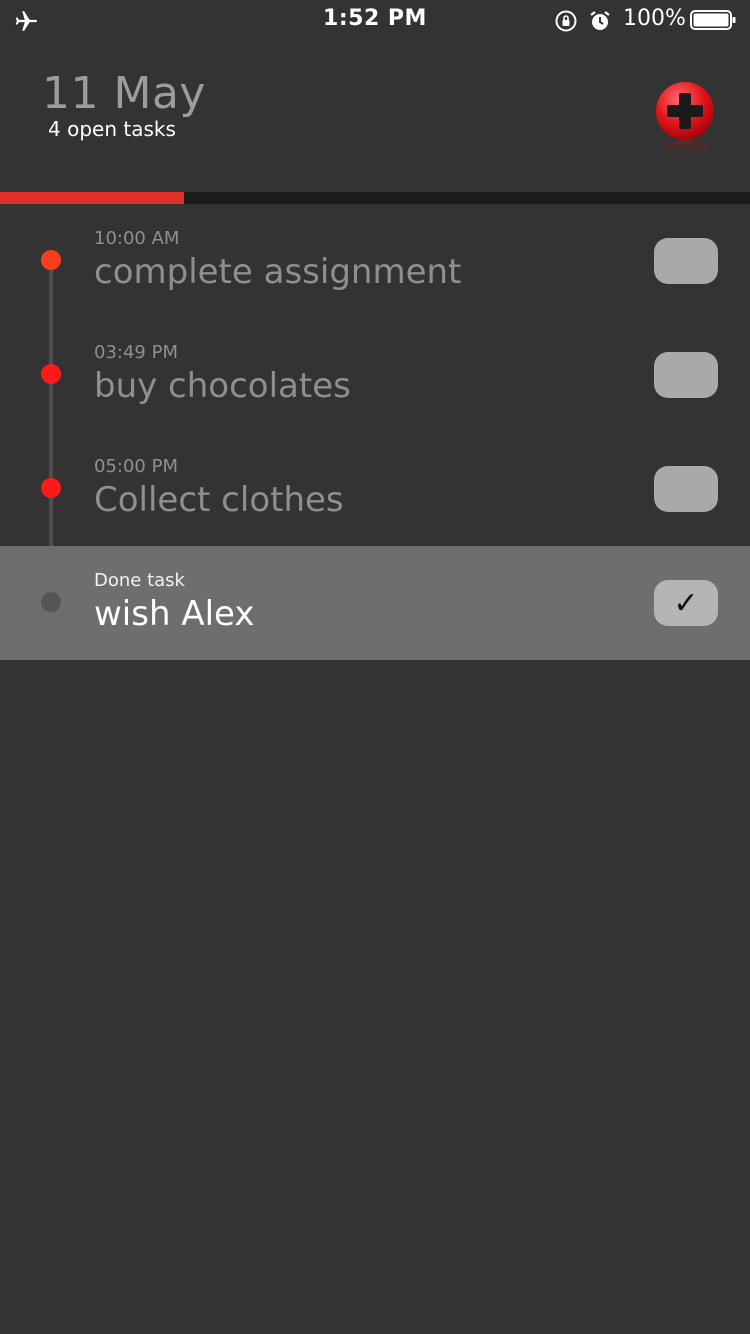  What do you see at coordinates (375, 116) in the screenshot?
I see `header: 11 May 4 open tasks` at bounding box center [375, 116].